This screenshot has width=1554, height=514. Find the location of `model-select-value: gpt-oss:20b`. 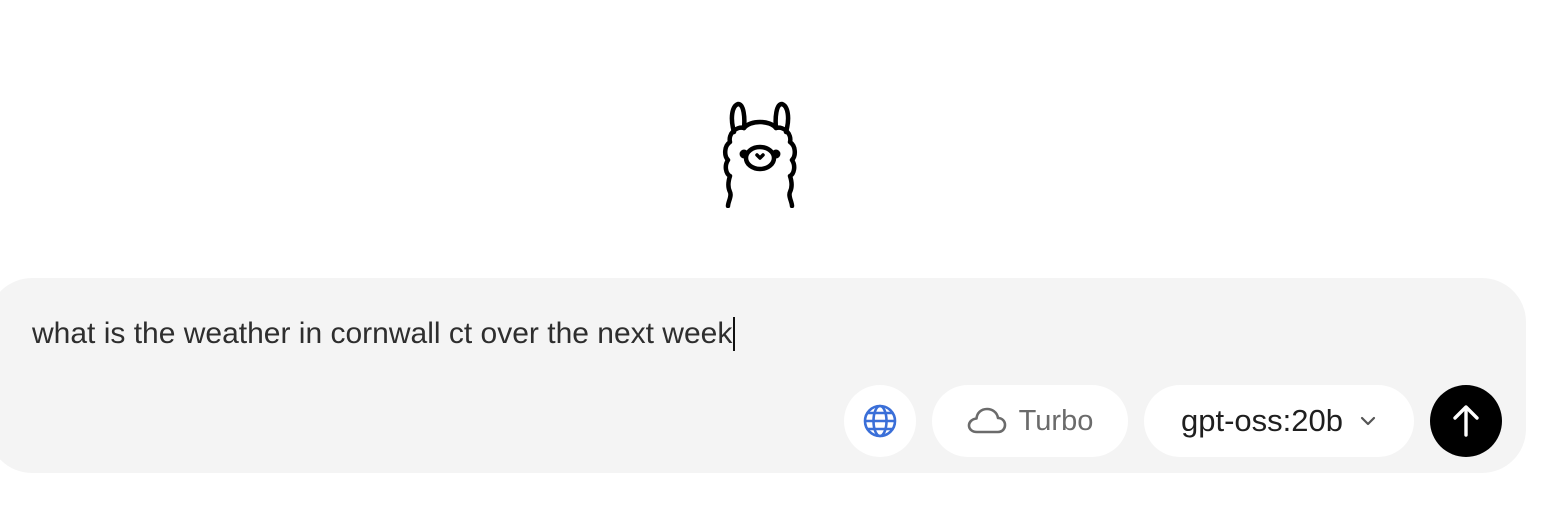

model-select-value: gpt-oss:20b is located at coordinates (1262, 420).